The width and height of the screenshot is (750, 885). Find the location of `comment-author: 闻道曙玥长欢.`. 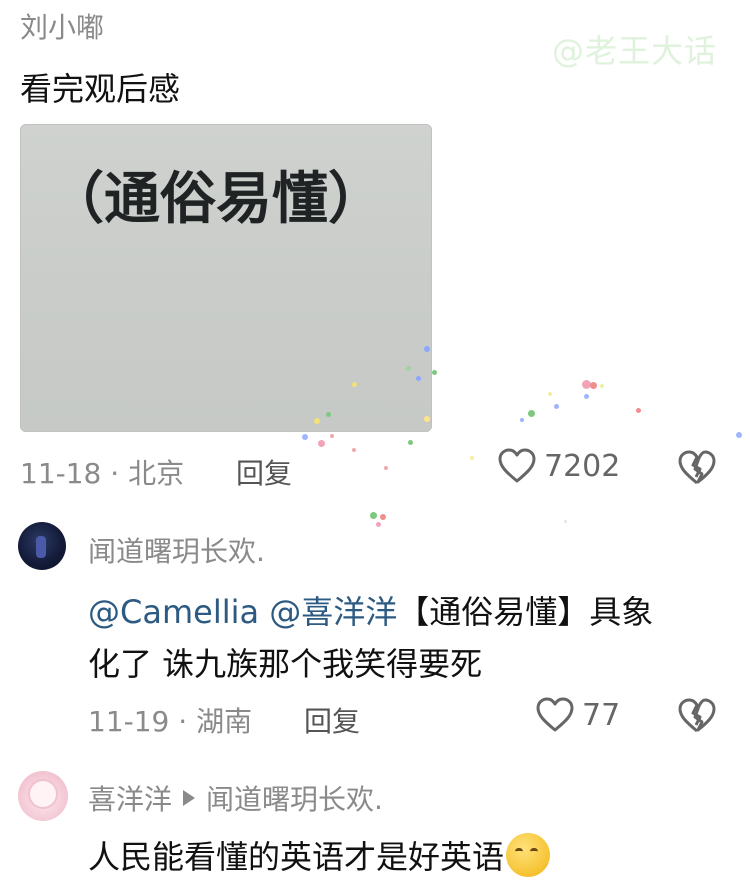

comment-author: 闻道曙玥长欢. is located at coordinates (176, 550).